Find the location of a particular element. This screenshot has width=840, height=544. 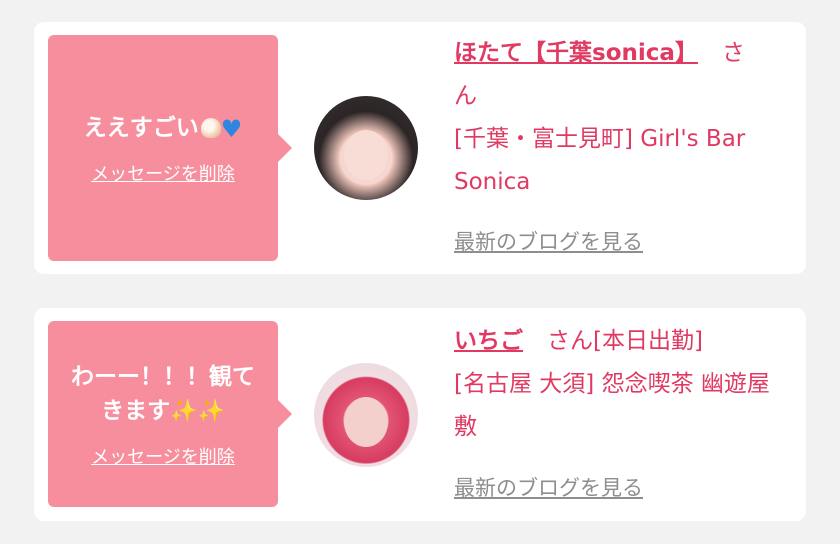

honorific-label: さ is located at coordinates (733, 53).